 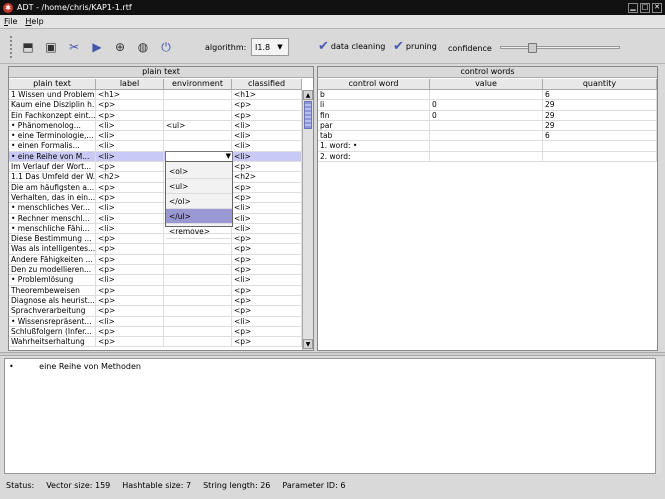 I want to click on table-row: Theorembeweisen <p> <p>, so click(x=155, y=290).